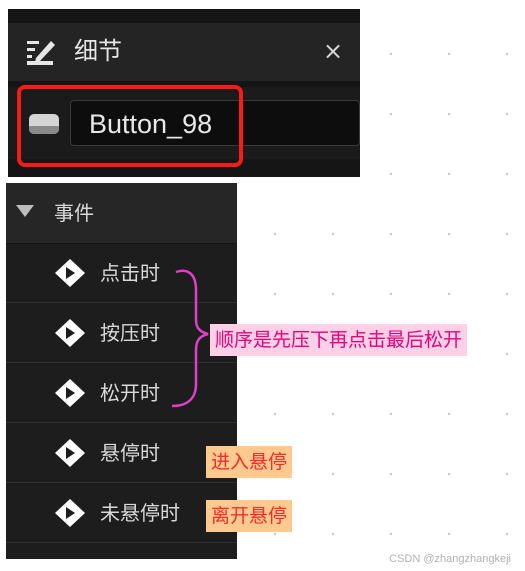 The image size is (525, 571). What do you see at coordinates (184, 52) in the screenshot?
I see `details-header: 细节 ×` at bounding box center [184, 52].